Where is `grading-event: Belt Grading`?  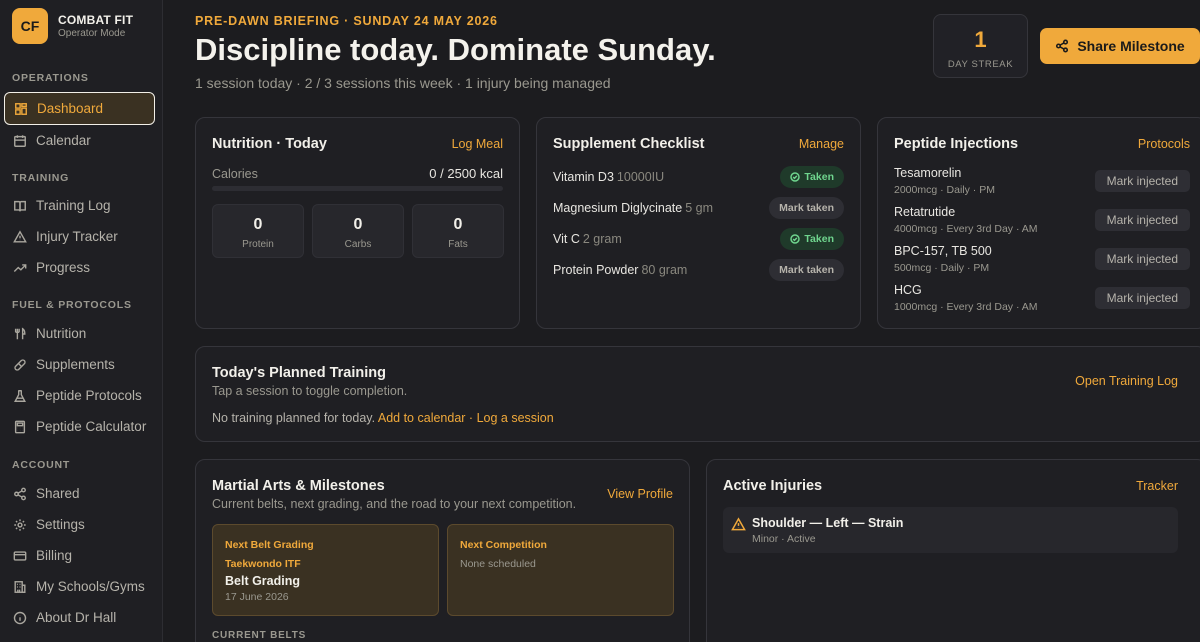
grading-event: Belt Grading is located at coordinates (263, 581).